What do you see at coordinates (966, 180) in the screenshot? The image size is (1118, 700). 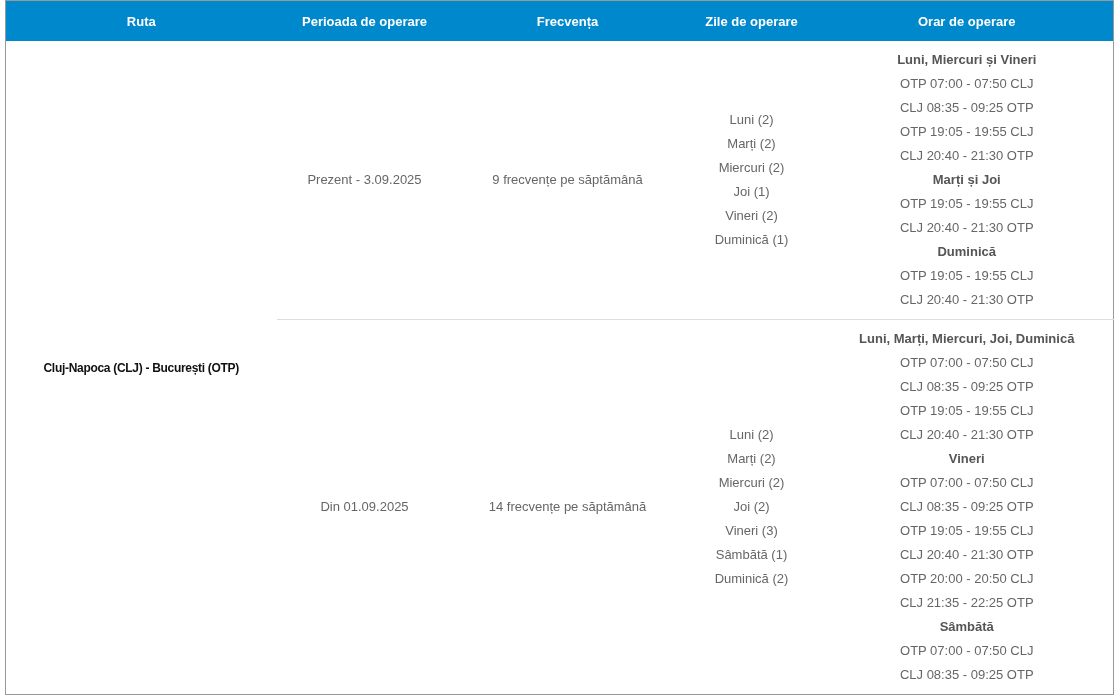 I see `days-heading: Marți și Joi` at bounding box center [966, 180].